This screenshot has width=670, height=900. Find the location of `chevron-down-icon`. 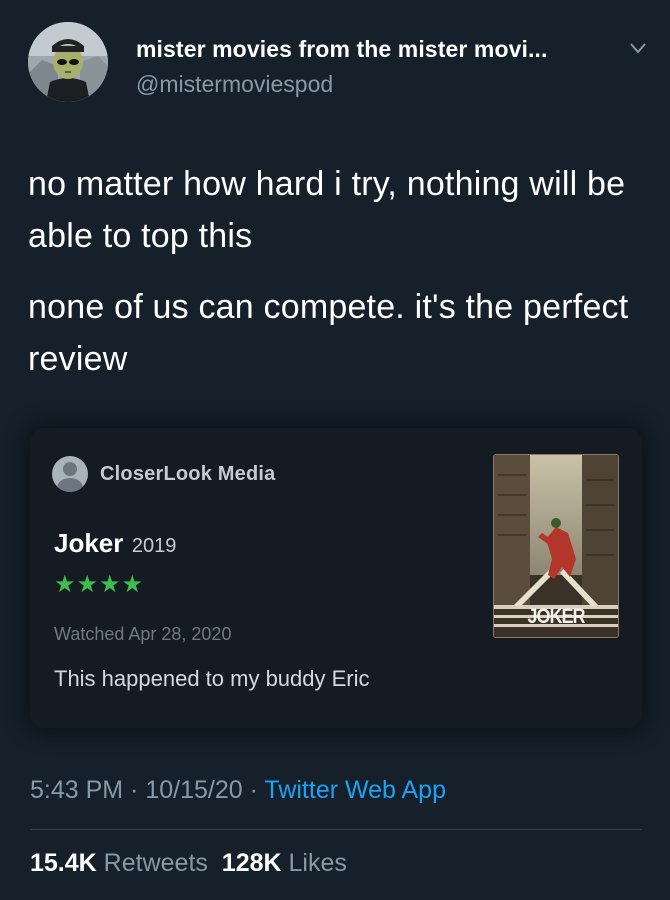

chevron-down-icon is located at coordinates (638, 48).